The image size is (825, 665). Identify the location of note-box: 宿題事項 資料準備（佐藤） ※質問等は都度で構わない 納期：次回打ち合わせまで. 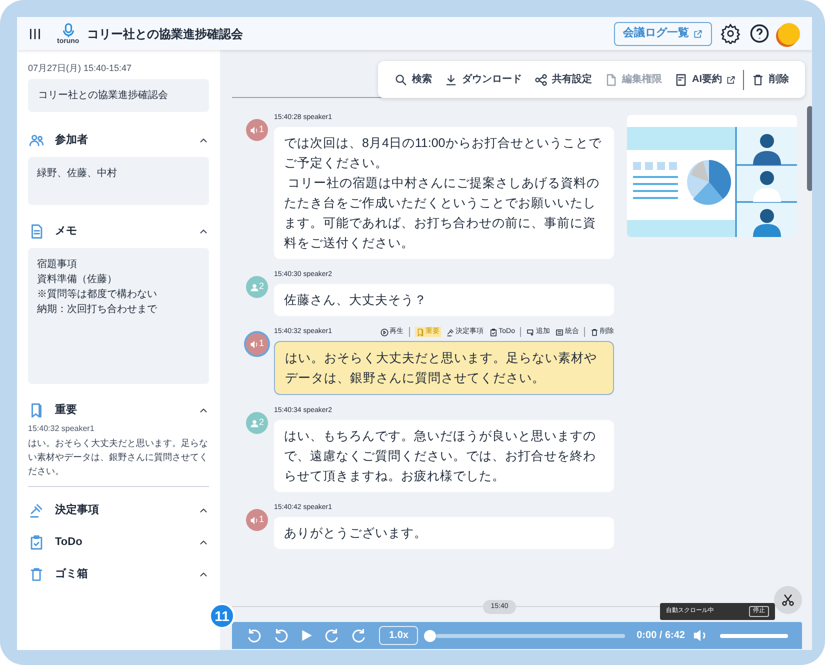
(118, 316).